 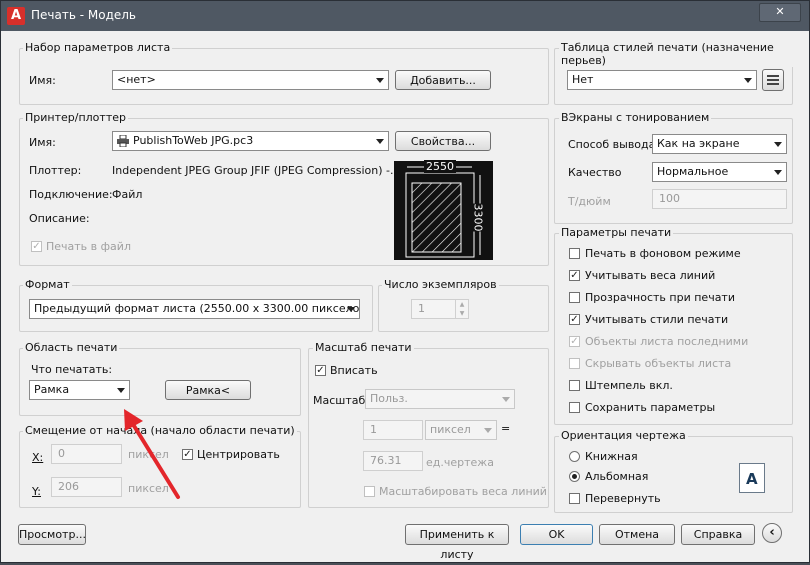 I want to click on fit-to-paper-checkbox: ✓, so click(x=320, y=370).